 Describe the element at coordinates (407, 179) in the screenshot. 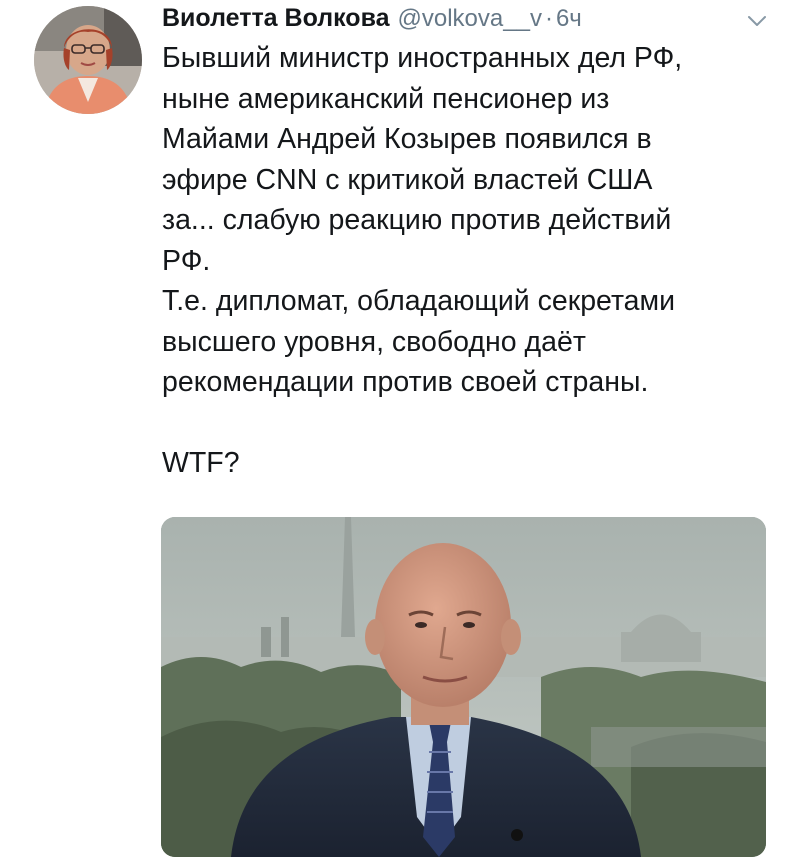

I see `tweet-text-line: эфире CNN с критикой властей США` at that location.